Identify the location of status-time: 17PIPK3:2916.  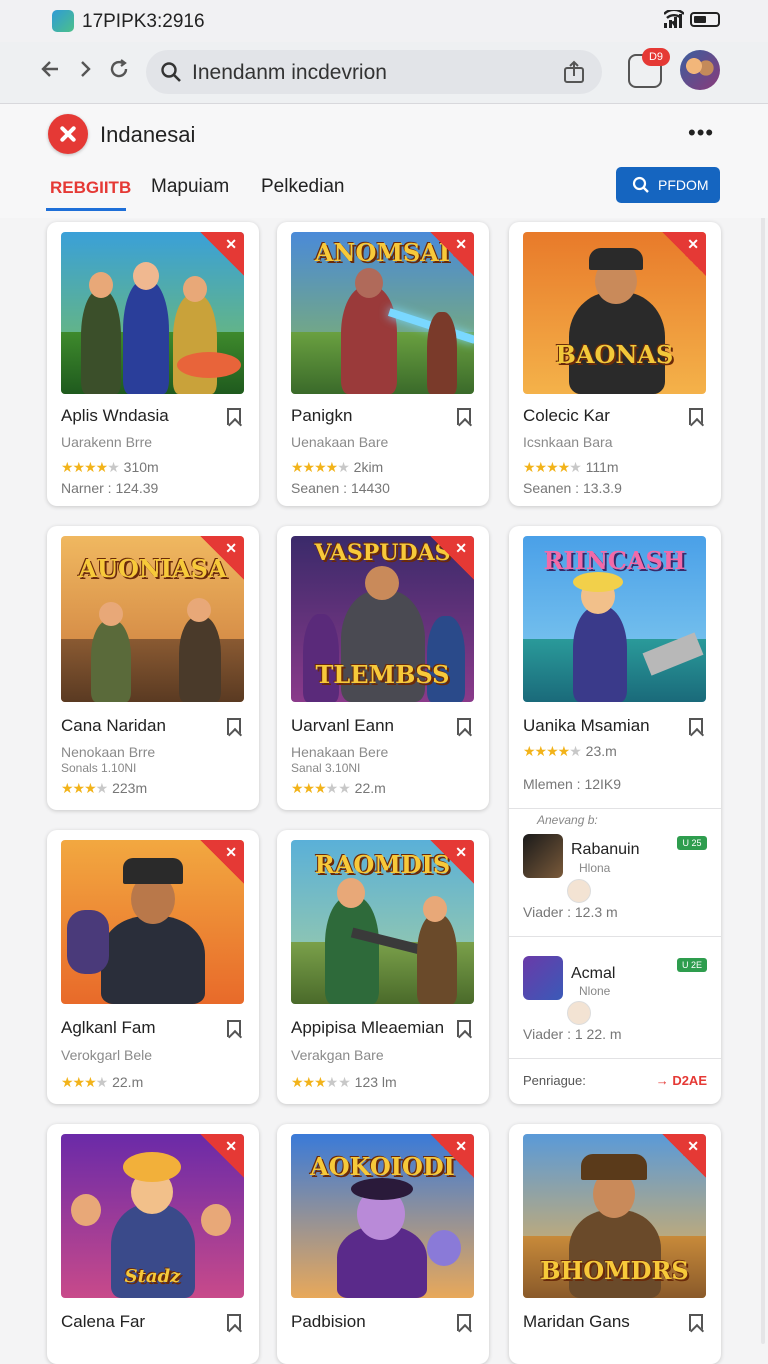
(143, 21).